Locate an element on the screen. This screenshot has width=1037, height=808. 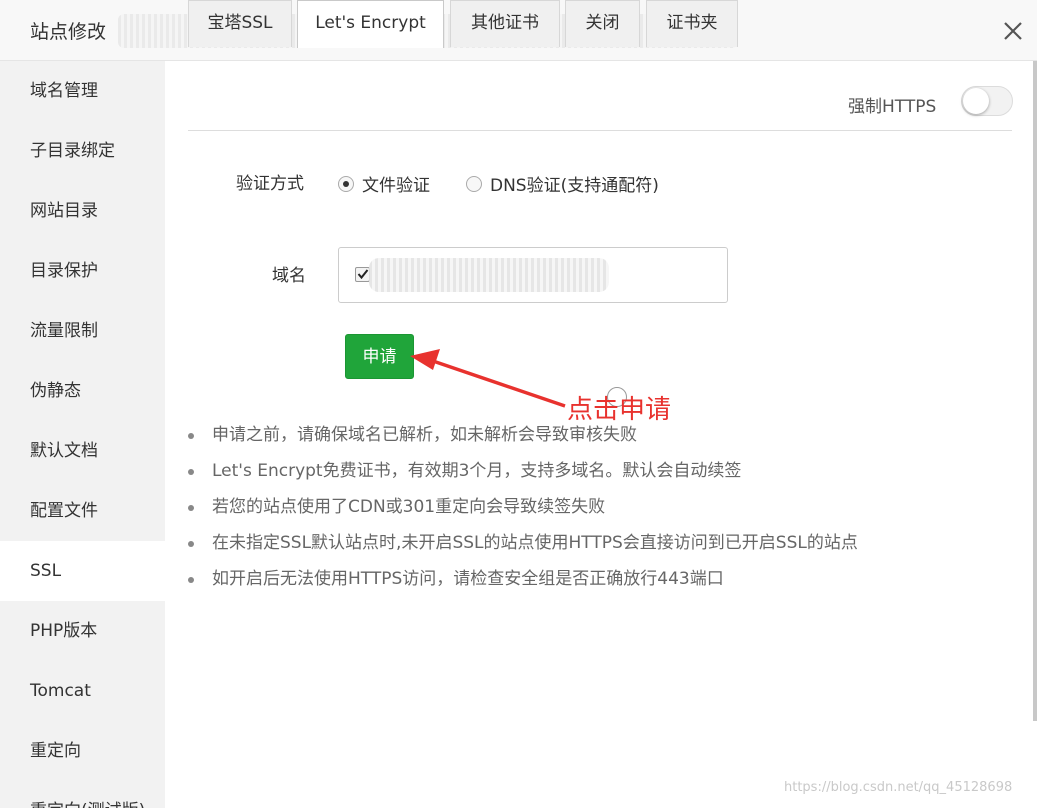
sidebar-item-traffic-limit: 流量限制 is located at coordinates (82, 331).